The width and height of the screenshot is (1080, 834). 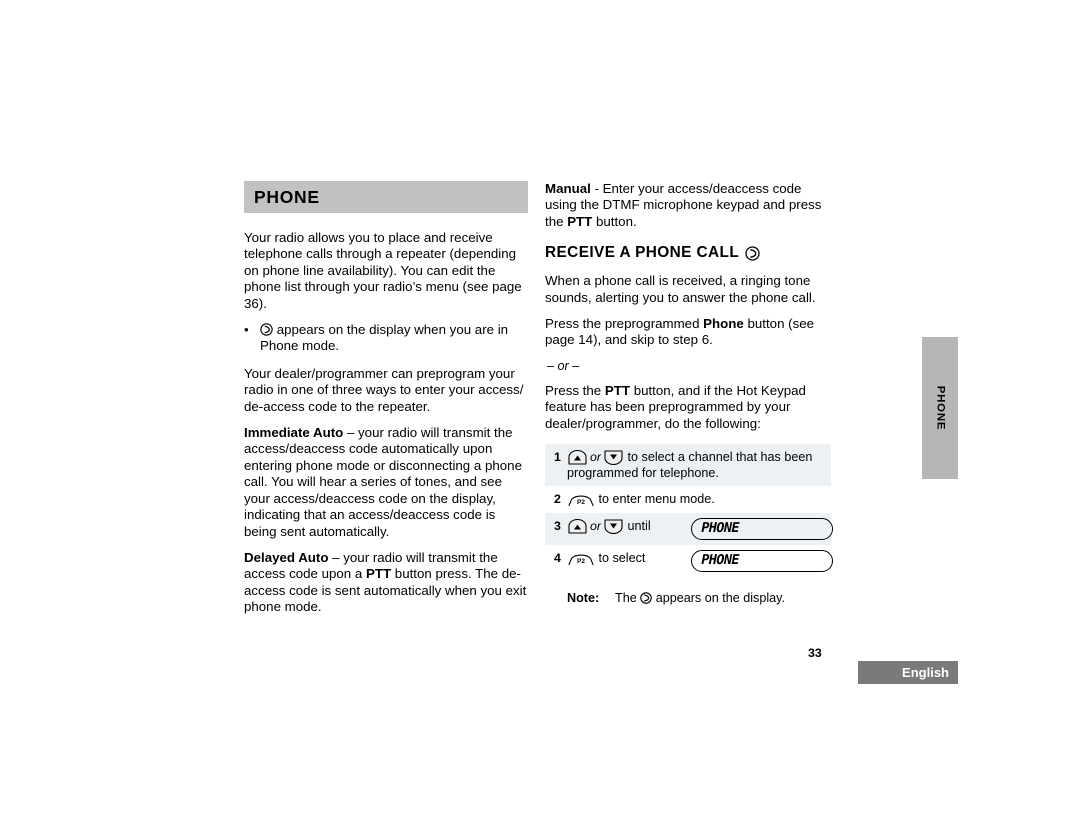 I want to click on press-ptt-bold: PTT, so click(x=617, y=390).